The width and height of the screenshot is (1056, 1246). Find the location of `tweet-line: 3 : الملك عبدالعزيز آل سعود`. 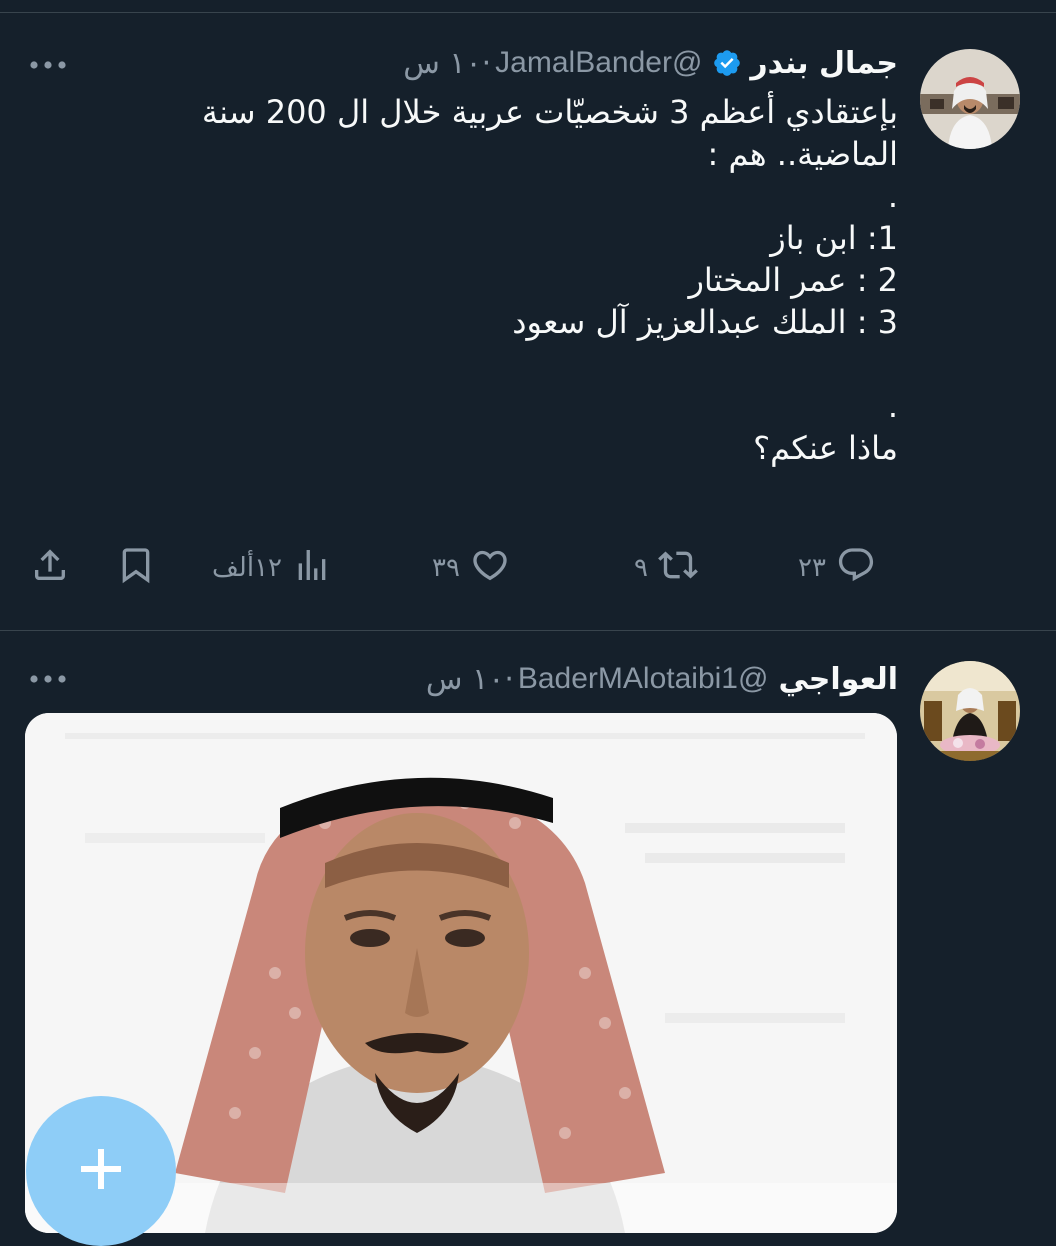

tweet-line: 3 : الملك عبدالعزيز آل سعود is located at coordinates (705, 322).